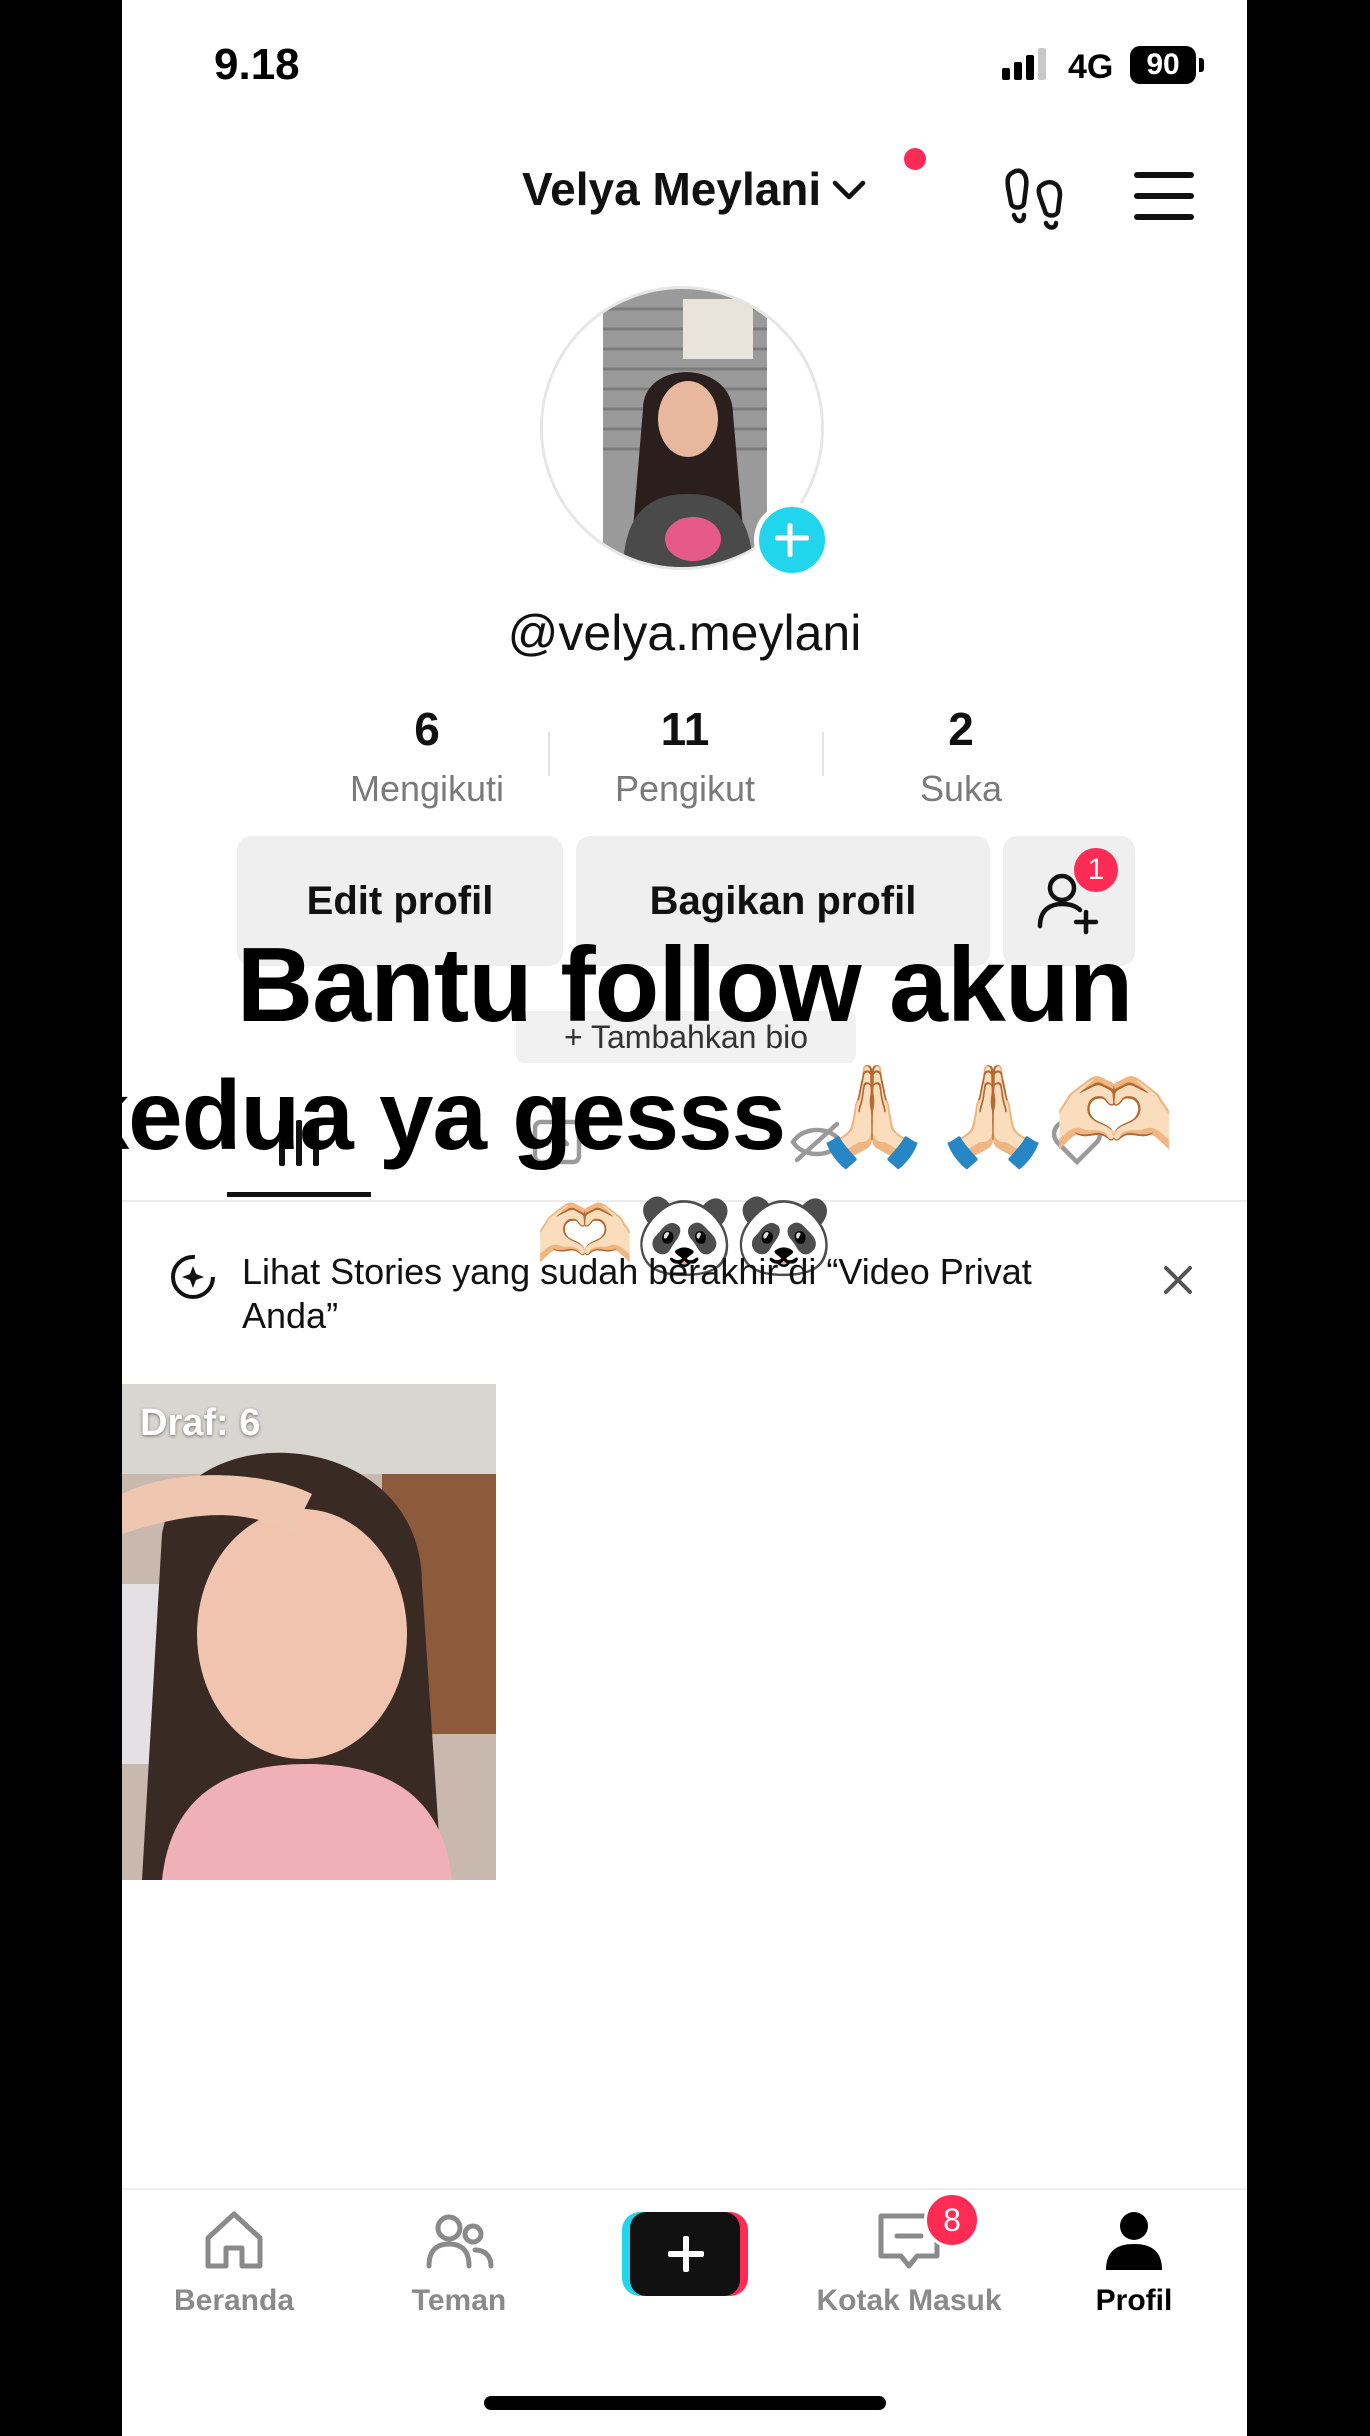 The image size is (1370, 2436). I want to click on friends-icon, so click(460, 2241).